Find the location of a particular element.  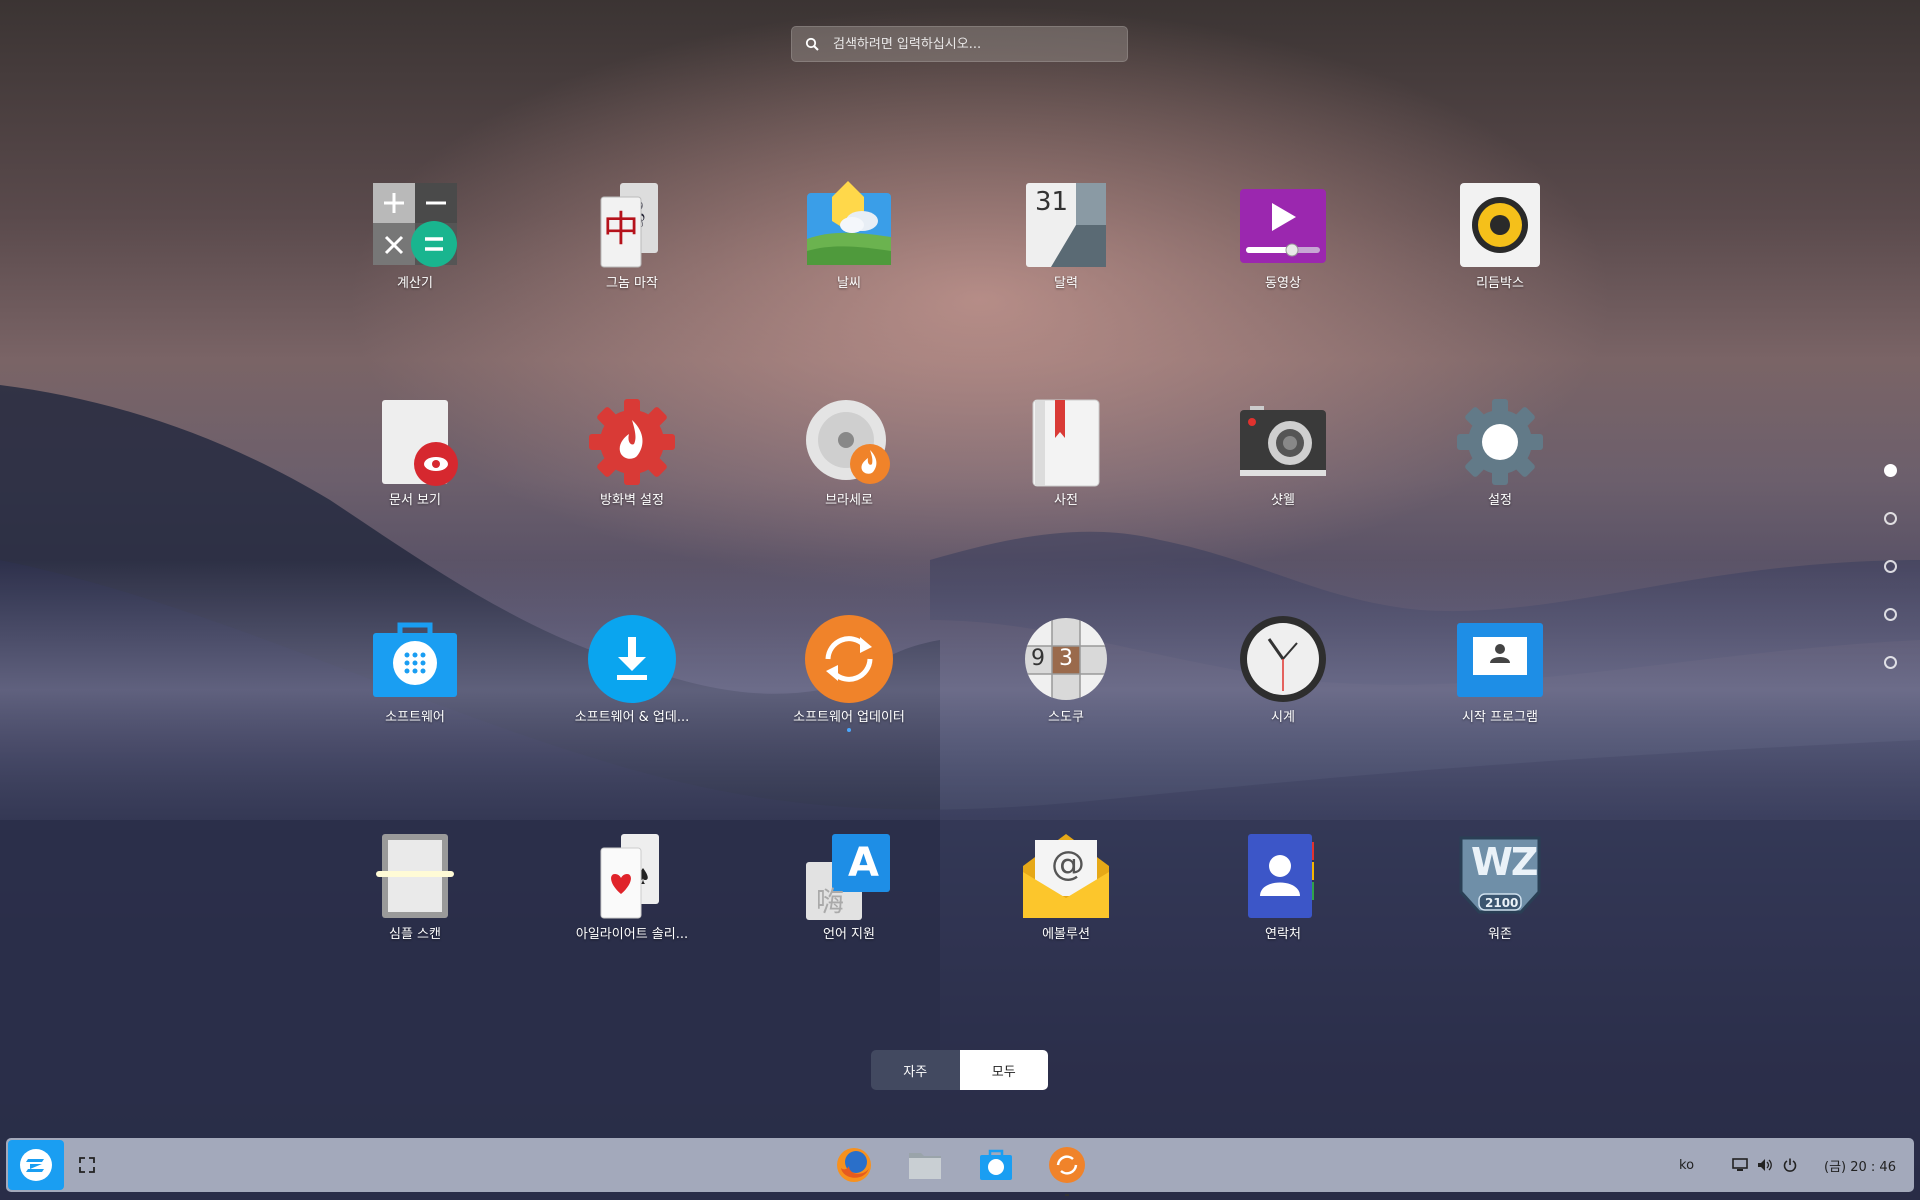

app-label: 브라세로 is located at coordinates (849, 500).